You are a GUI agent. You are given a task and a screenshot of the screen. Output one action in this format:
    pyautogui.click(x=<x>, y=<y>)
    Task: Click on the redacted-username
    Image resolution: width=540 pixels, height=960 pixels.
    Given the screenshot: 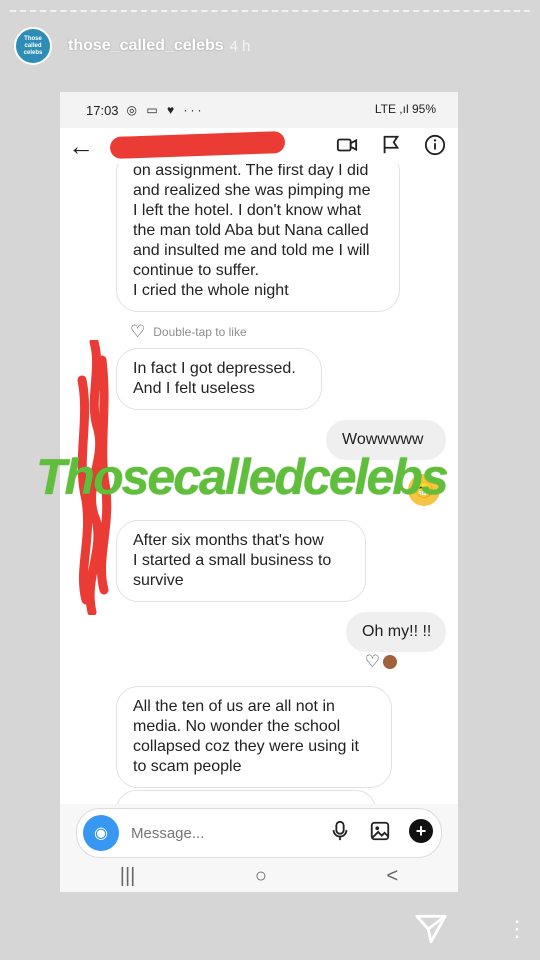 What is the action you would take?
    pyautogui.click(x=197, y=145)
    